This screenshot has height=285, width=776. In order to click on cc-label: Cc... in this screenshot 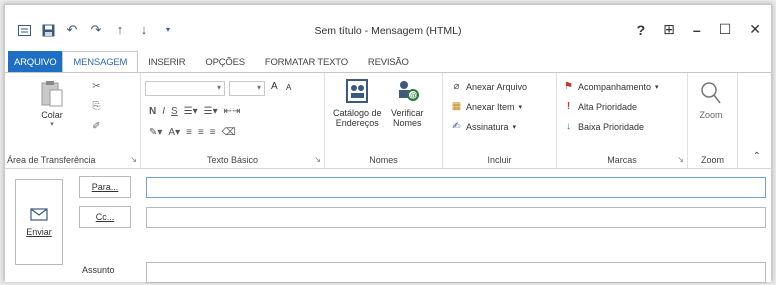, I will do `click(105, 217)`.